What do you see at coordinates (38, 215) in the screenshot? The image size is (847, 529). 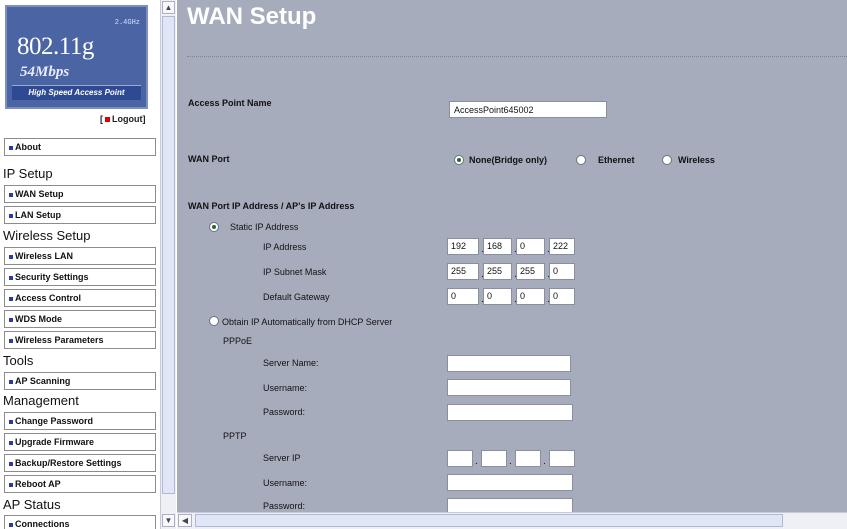 I see `nav-item-label: LAN Setup` at bounding box center [38, 215].